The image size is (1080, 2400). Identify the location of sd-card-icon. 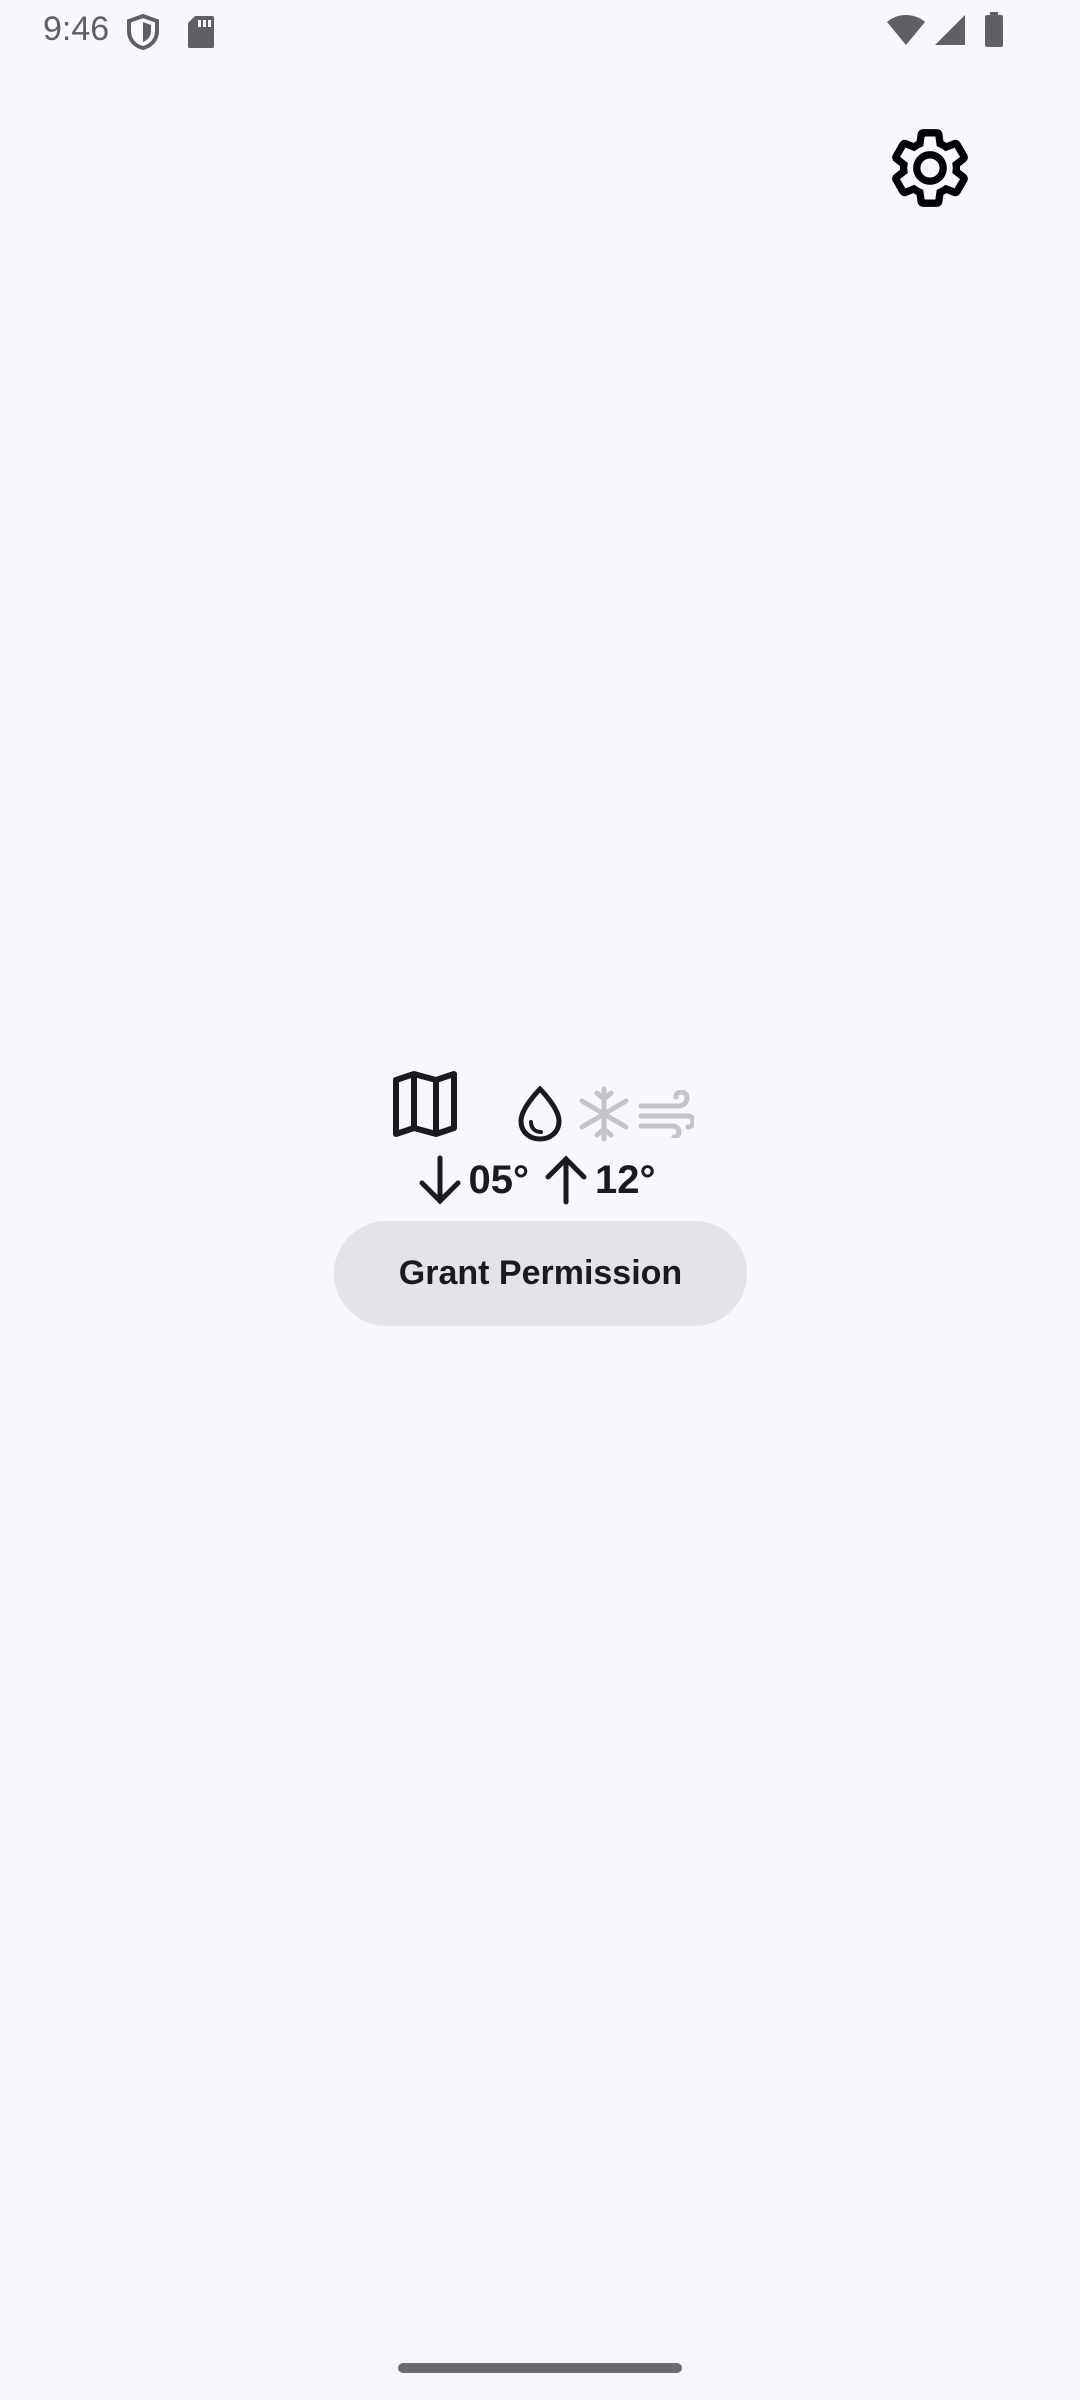
(201, 34).